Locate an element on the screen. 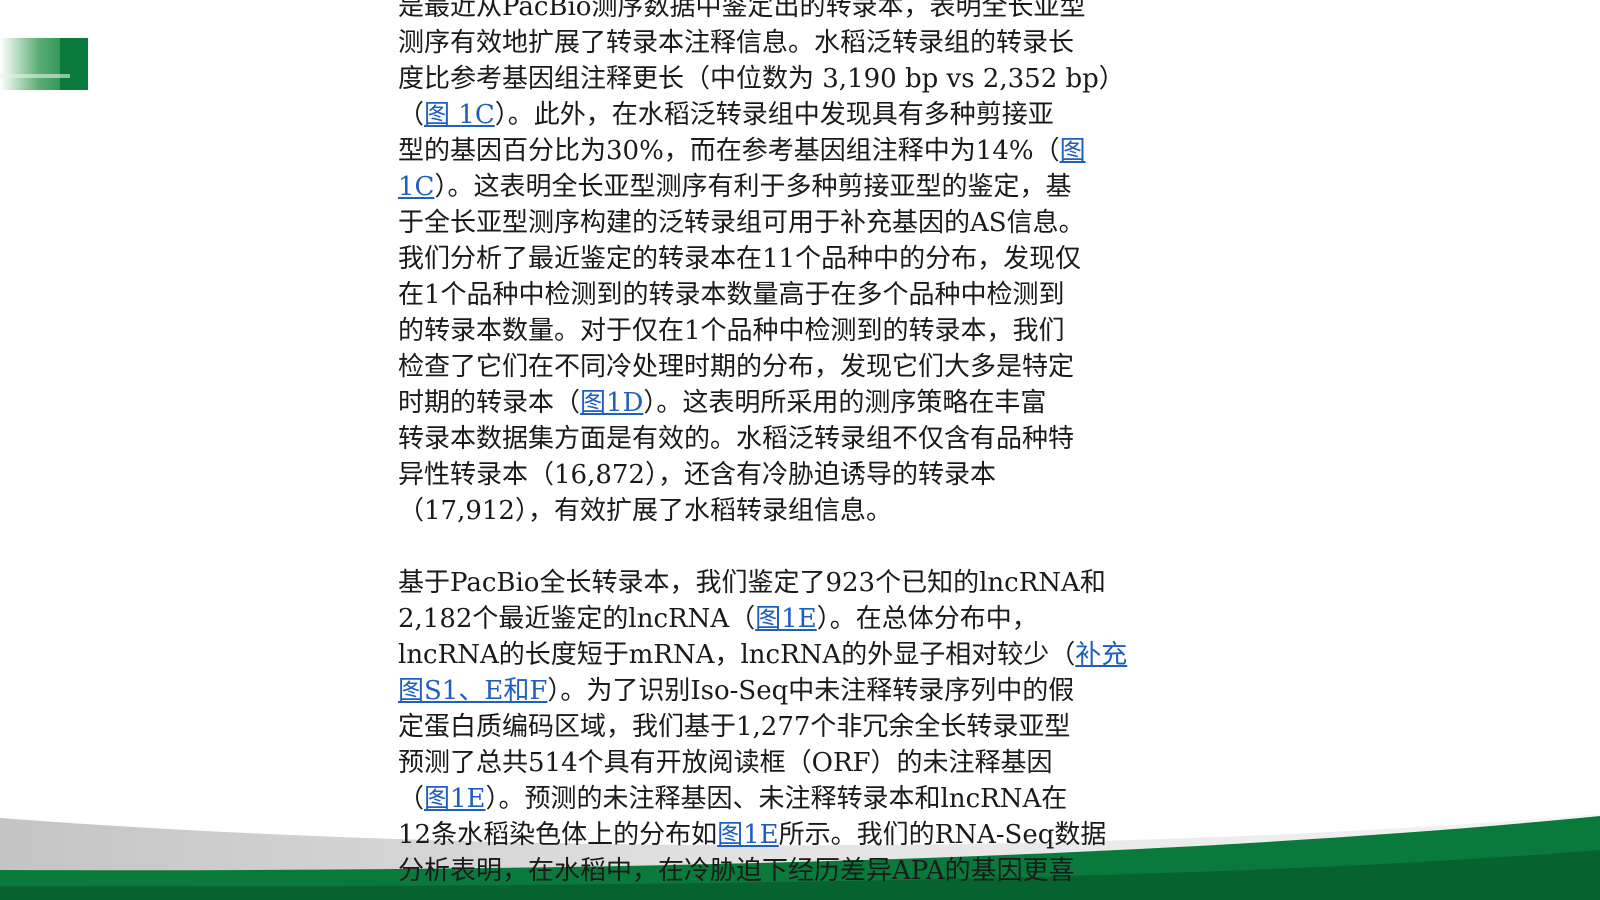 This screenshot has height=900, width=1600. text-segment: 检查了它们在不同冷处理时期的分布，发现它们大多是特定 is located at coordinates (736, 367).